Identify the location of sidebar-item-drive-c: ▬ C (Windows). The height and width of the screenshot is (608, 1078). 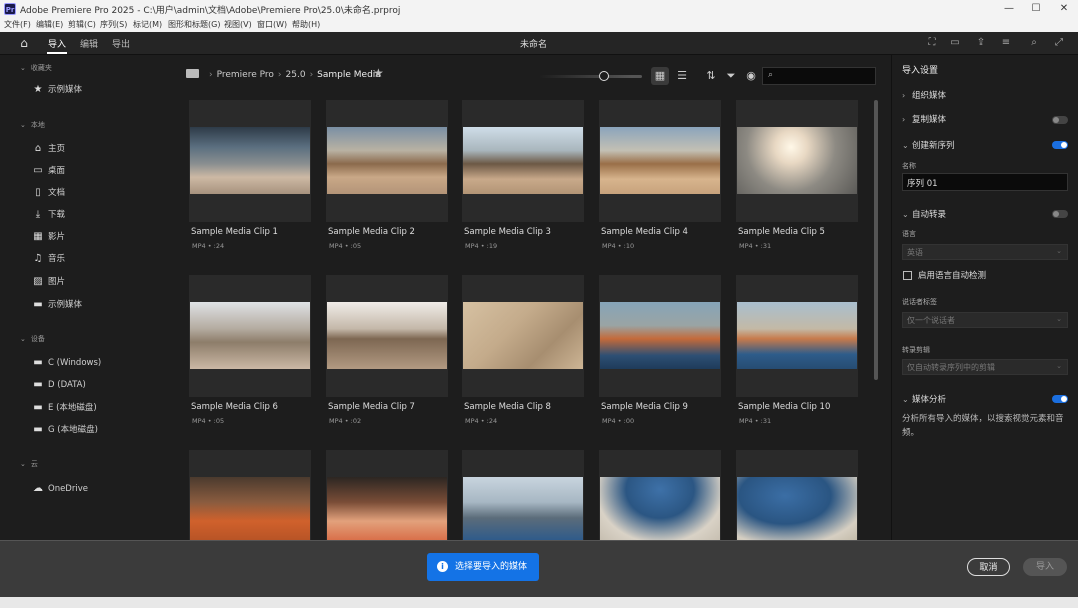
(66, 363).